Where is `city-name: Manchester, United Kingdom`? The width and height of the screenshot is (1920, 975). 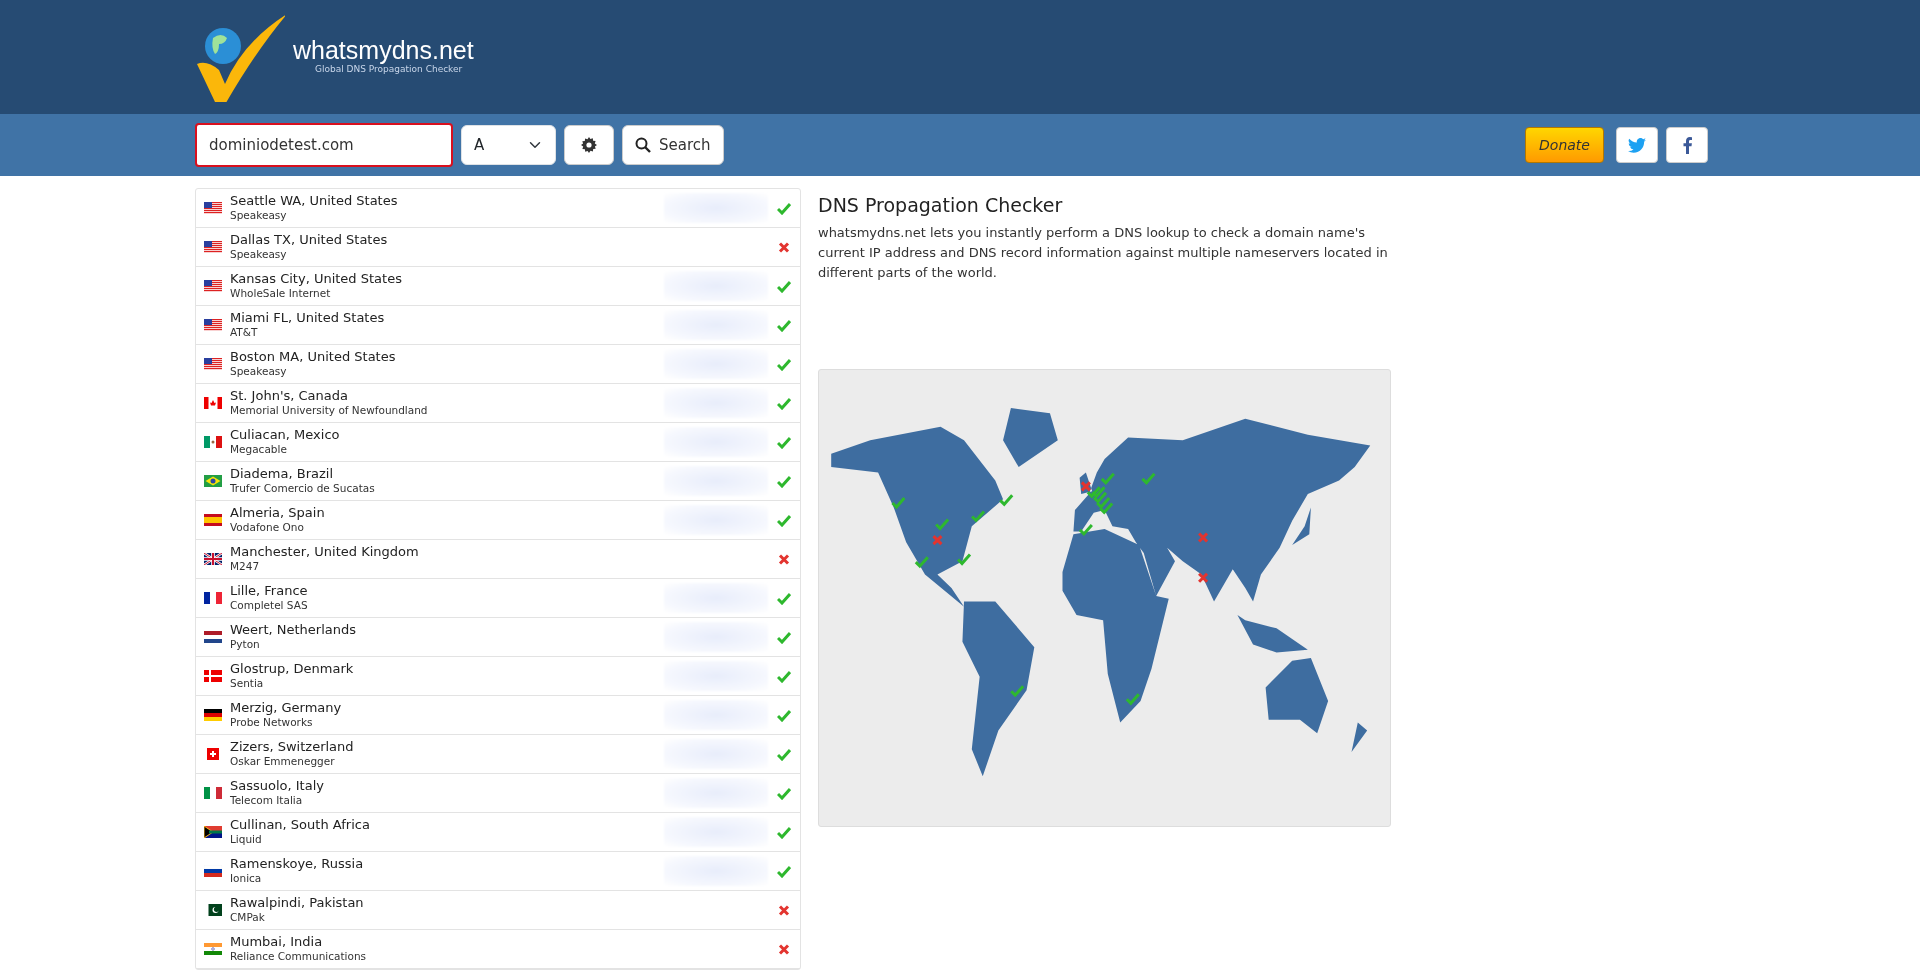
city-name: Manchester, United Kingdom is located at coordinates (325, 552).